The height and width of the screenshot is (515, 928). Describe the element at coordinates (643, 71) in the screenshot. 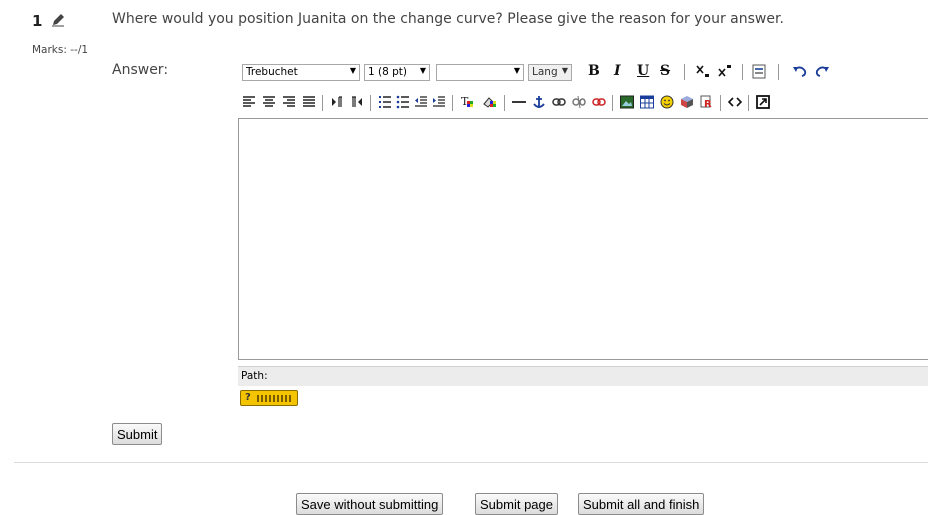

I see `underline-button: U` at that location.